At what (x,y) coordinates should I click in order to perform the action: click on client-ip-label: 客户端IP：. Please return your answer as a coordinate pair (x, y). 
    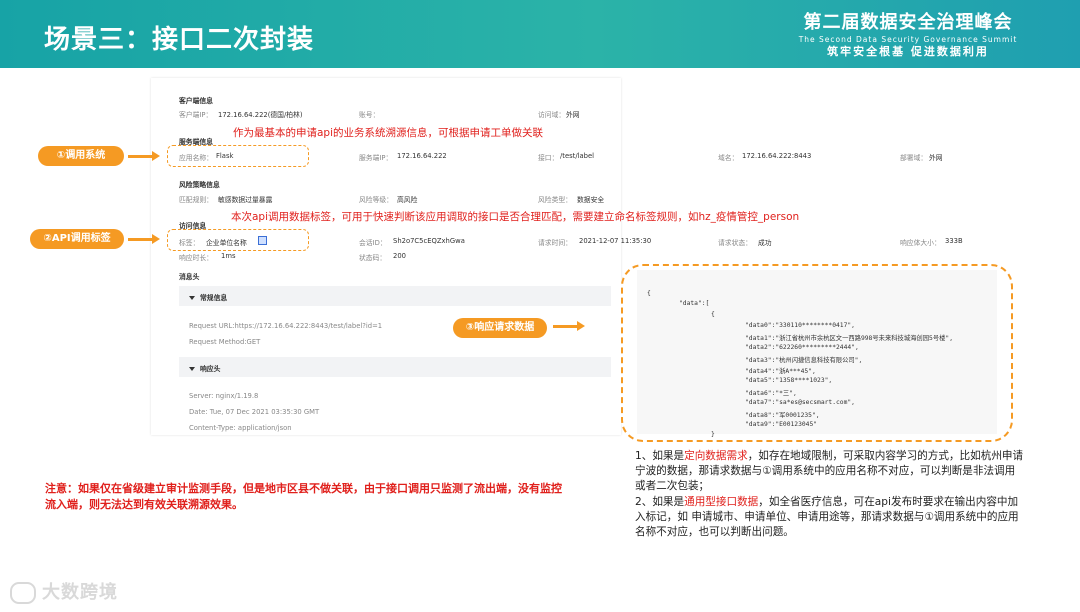
    Looking at the image, I should click on (196, 115).